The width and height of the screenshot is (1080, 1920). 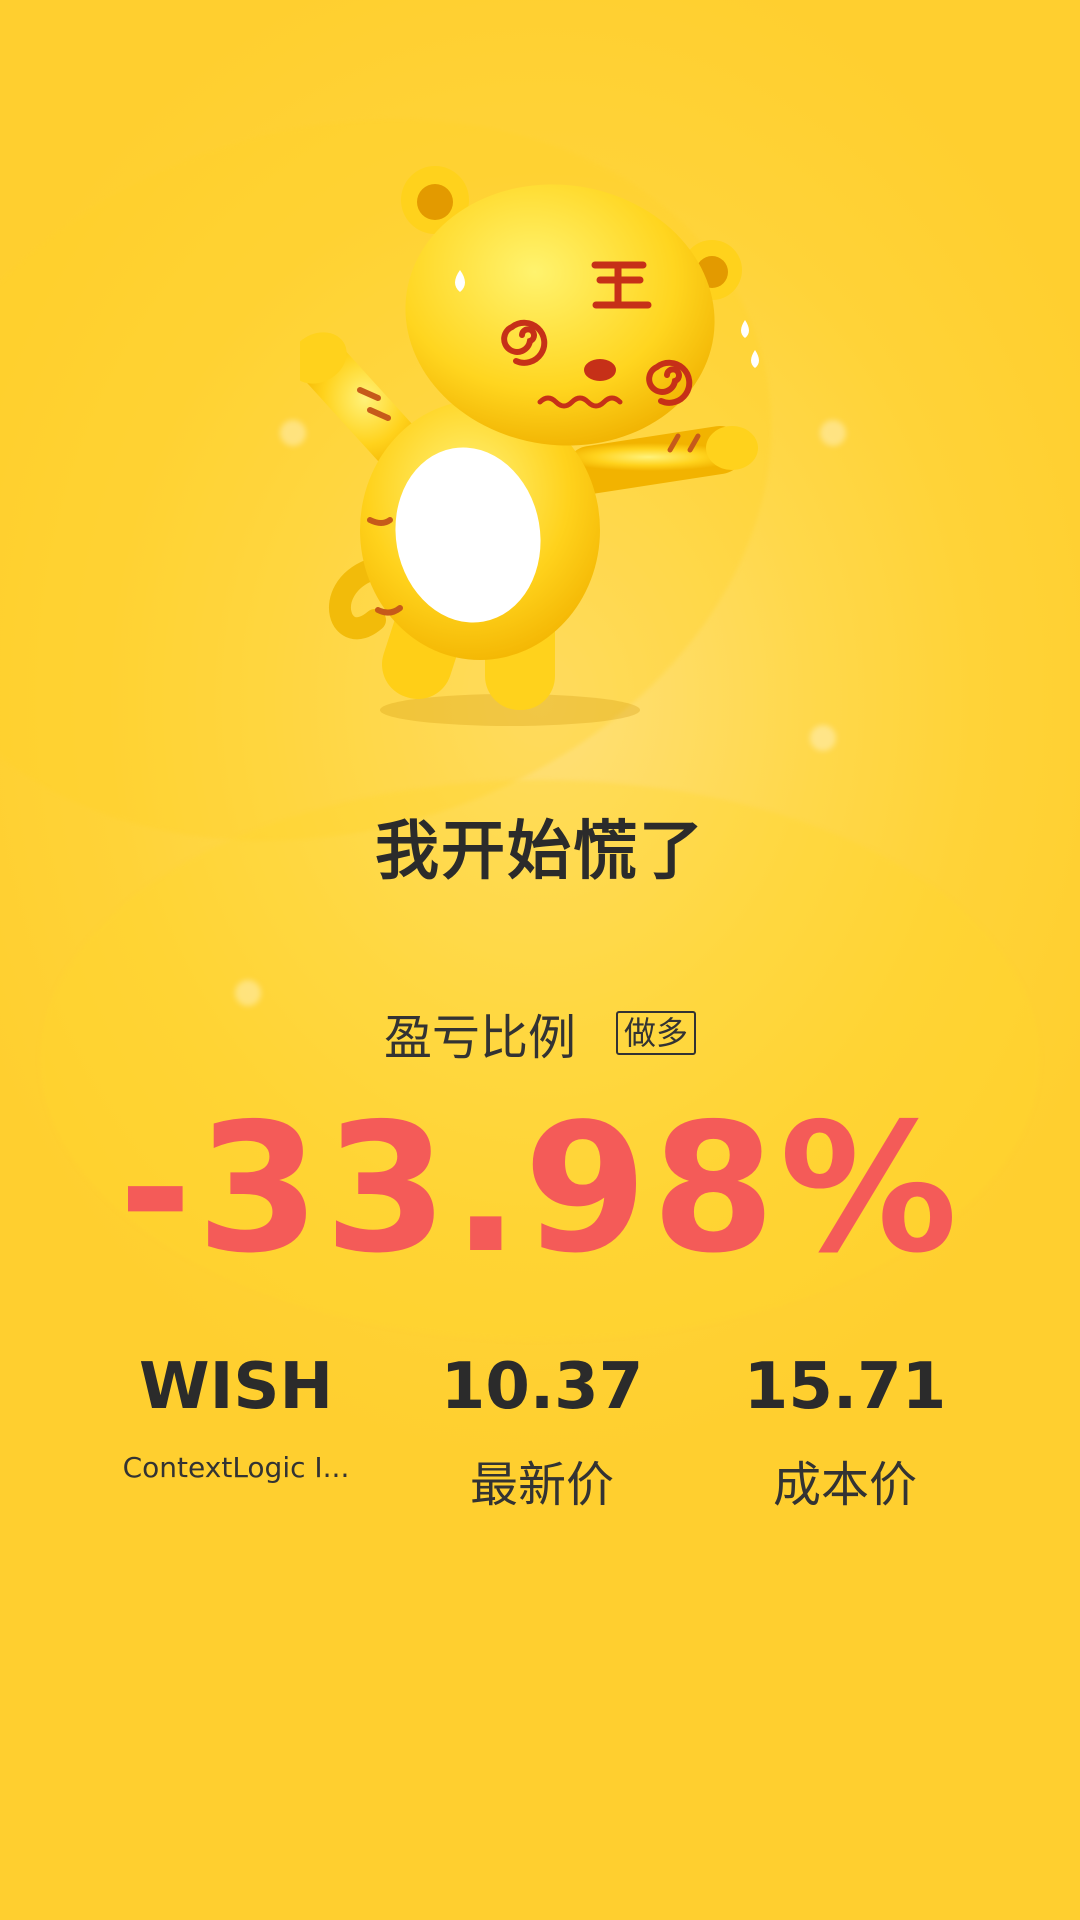 I want to click on latest-price: 10.37 最新价, so click(x=542, y=1435).